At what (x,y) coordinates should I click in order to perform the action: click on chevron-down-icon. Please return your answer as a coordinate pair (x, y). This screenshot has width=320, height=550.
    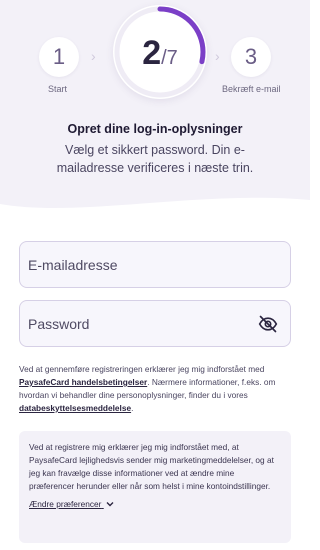
    Looking at the image, I should click on (110, 504).